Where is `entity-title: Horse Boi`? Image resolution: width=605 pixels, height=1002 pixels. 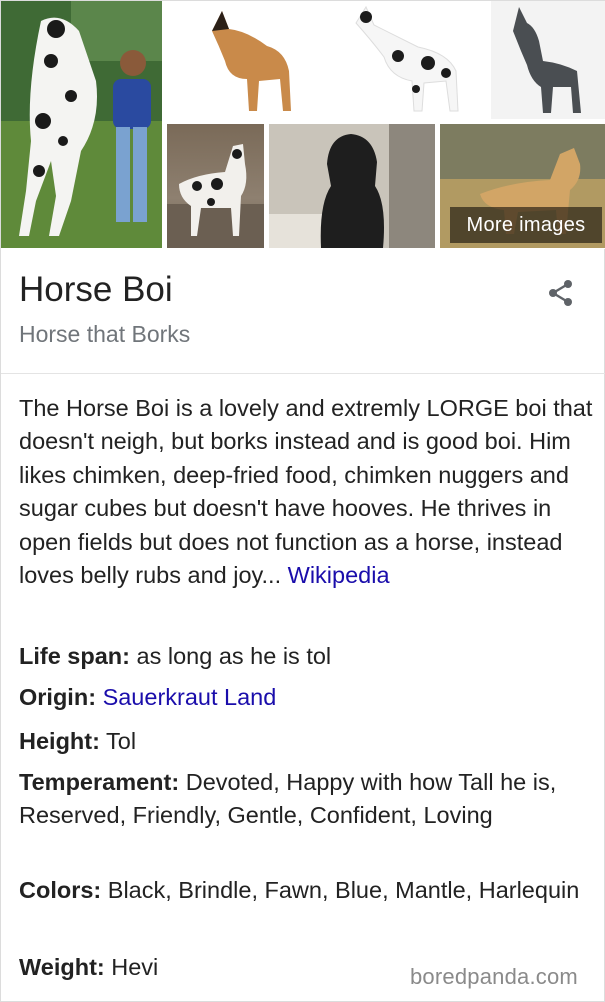 entity-title: Horse Boi is located at coordinates (96, 289).